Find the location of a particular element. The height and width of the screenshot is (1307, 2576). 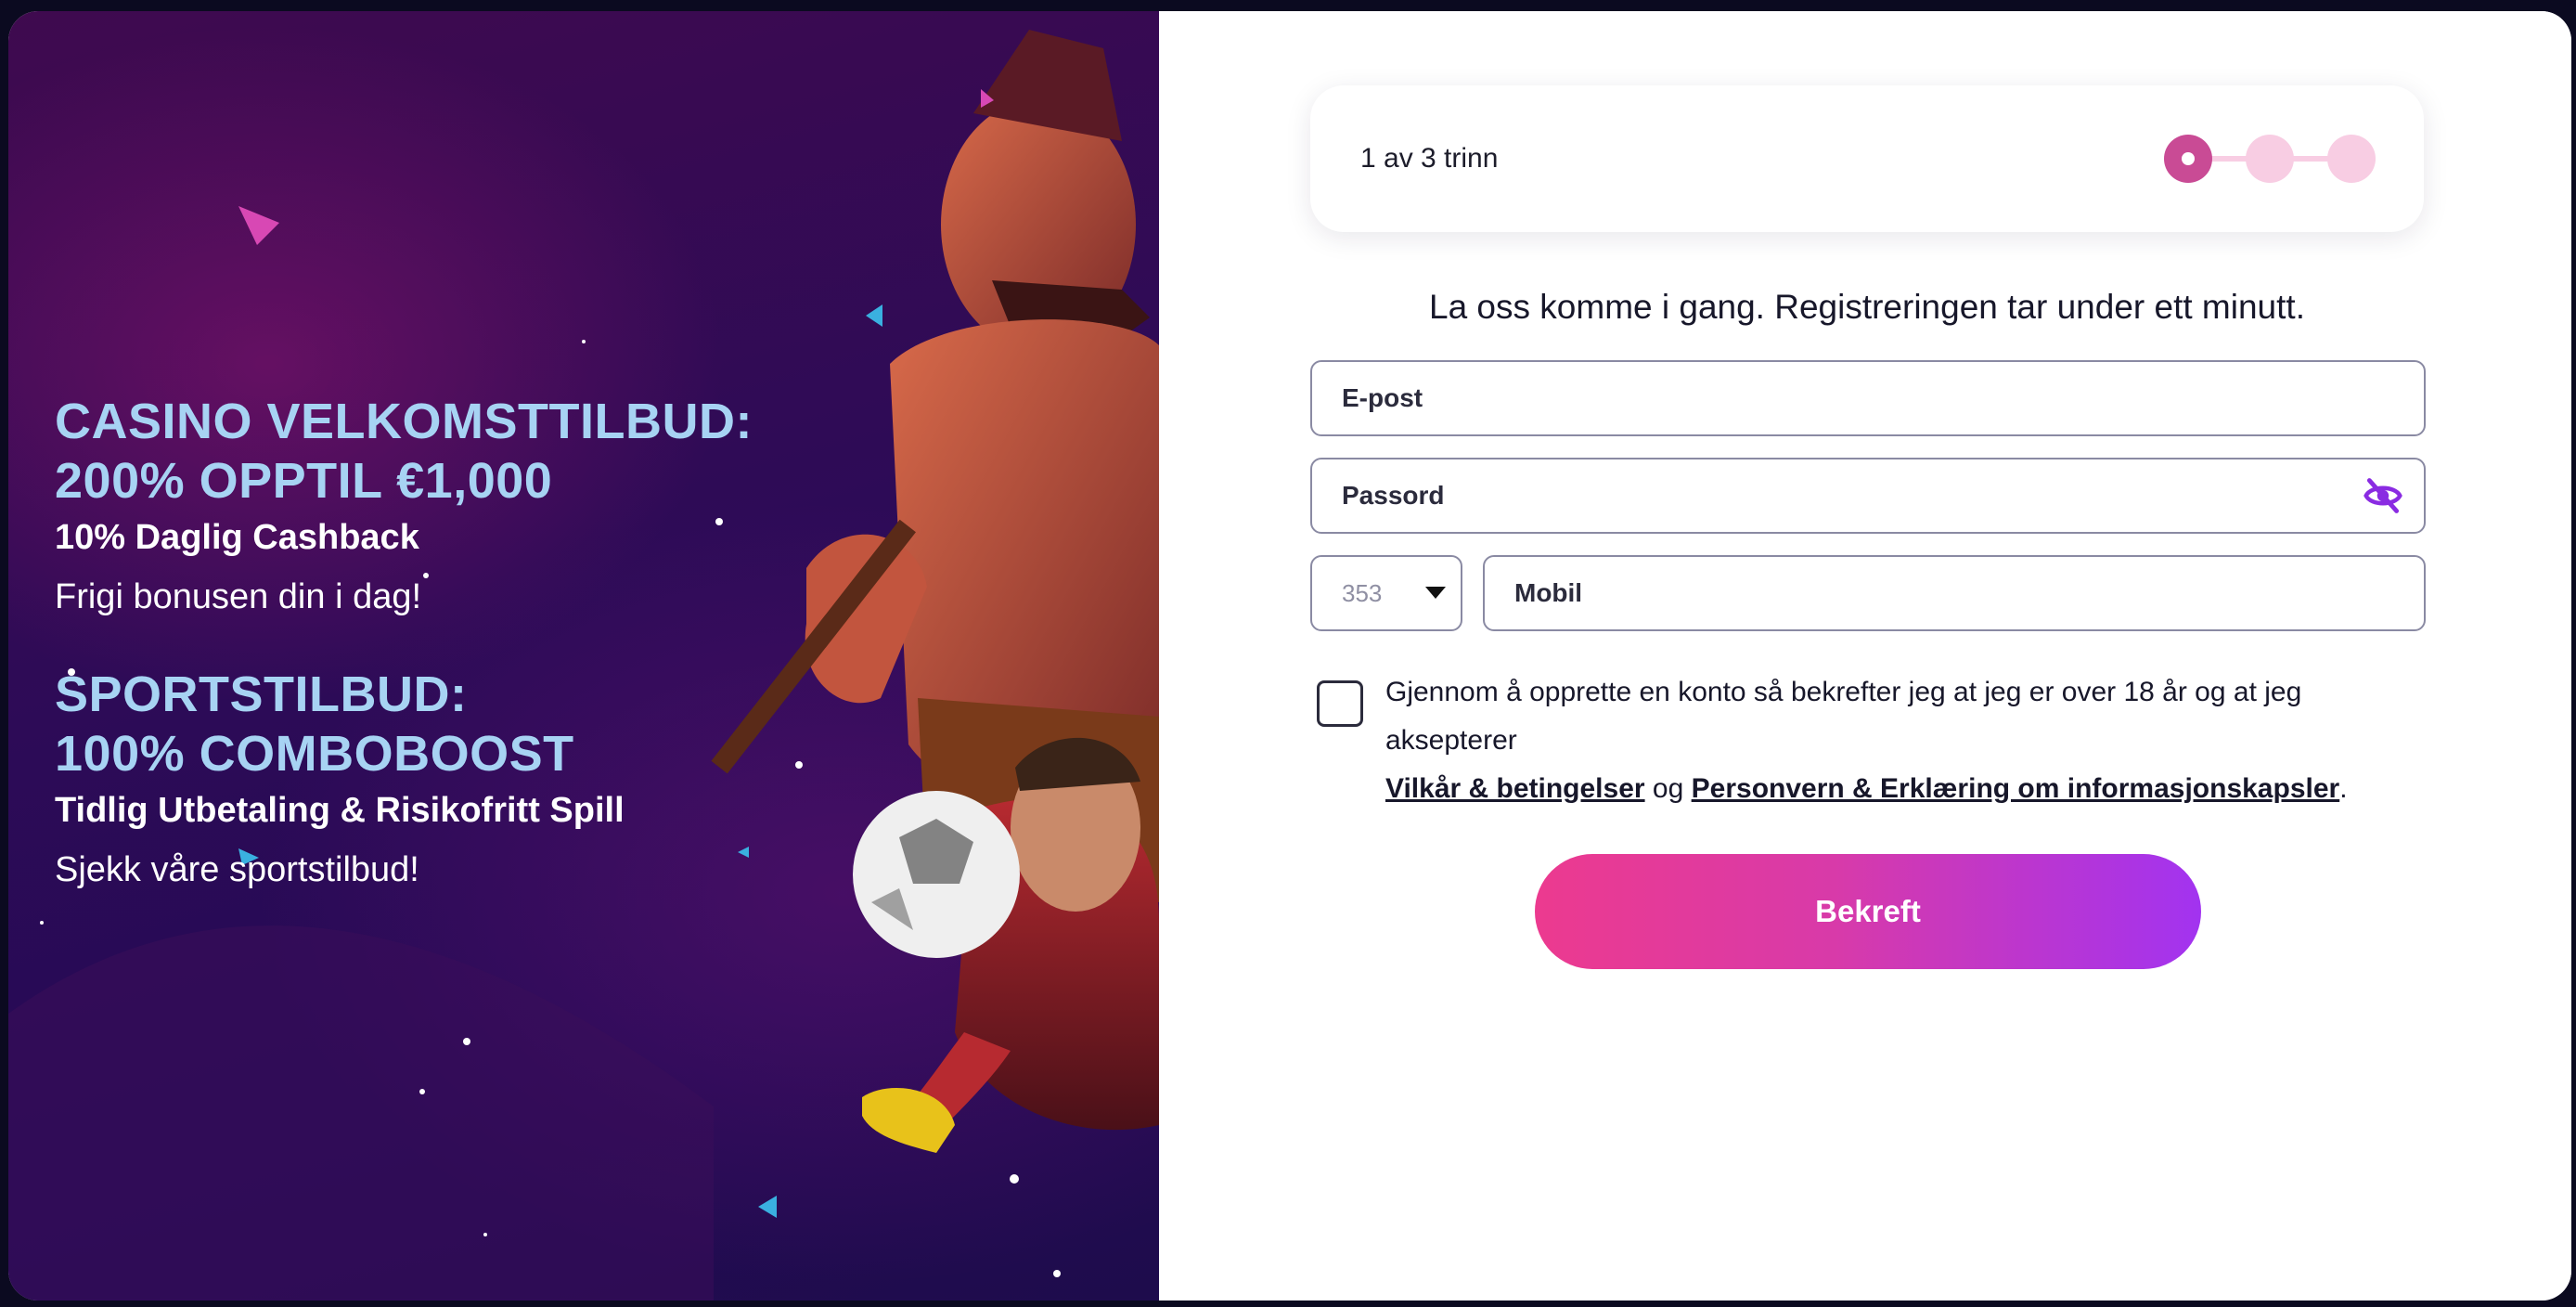

step-dots is located at coordinates (2270, 159).